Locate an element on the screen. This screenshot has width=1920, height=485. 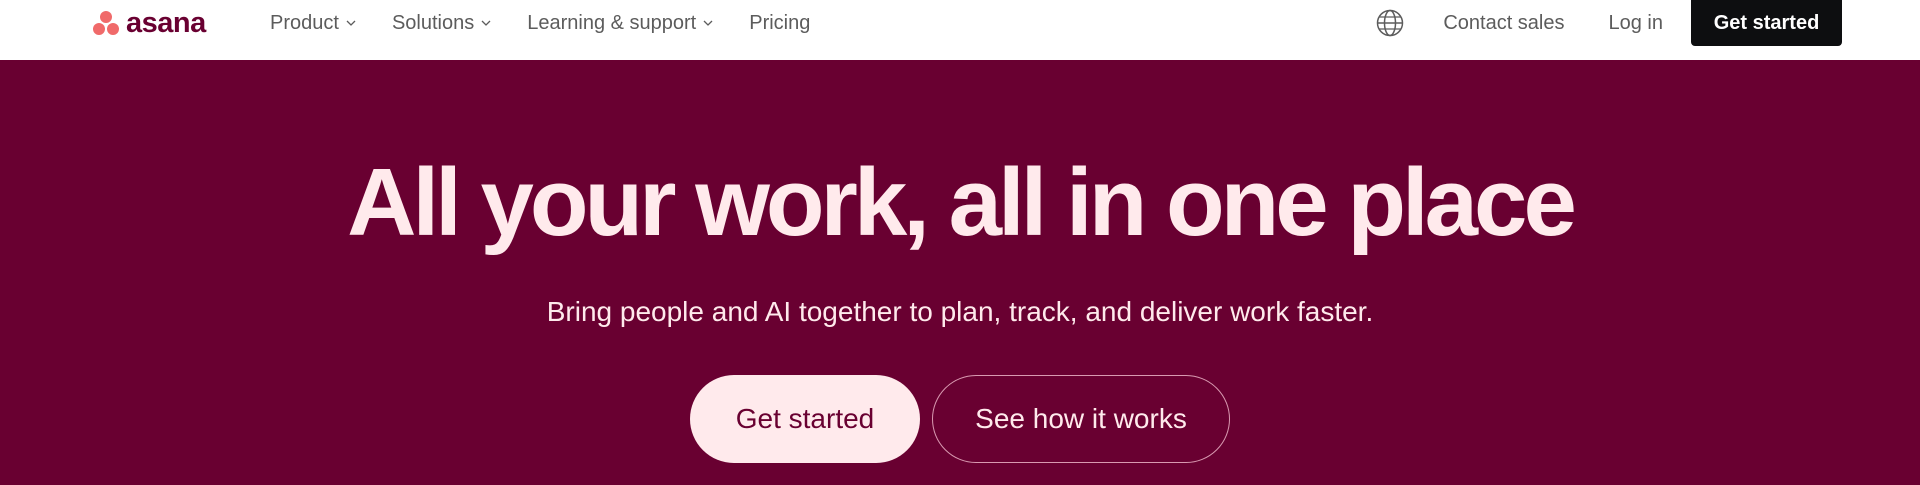
hero-title: All your work, all in one place is located at coordinates (962, 202).